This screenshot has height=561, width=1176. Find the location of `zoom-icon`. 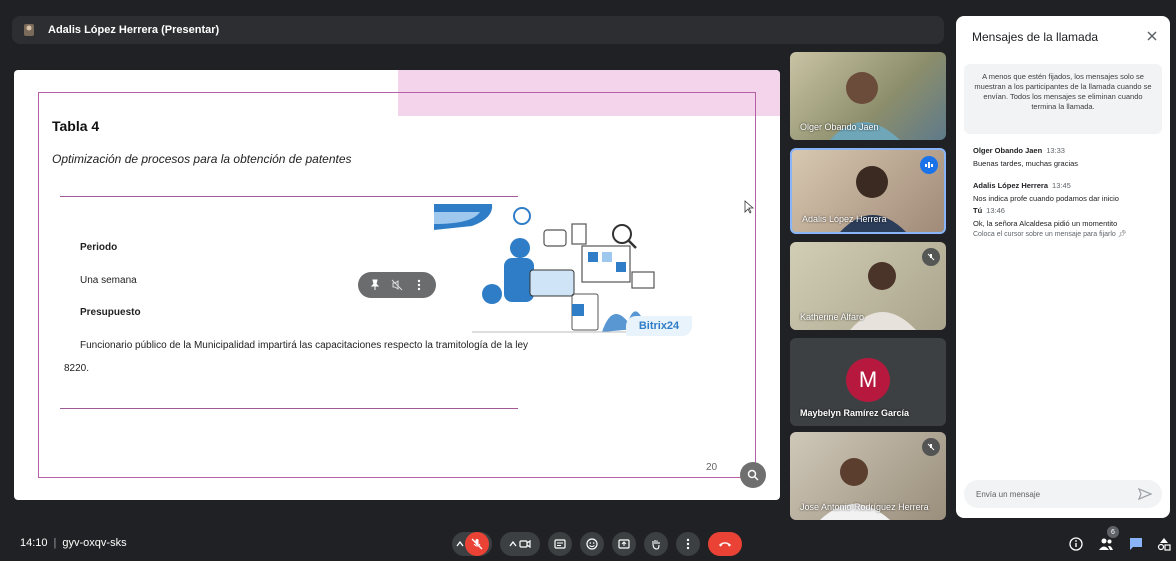

zoom-icon is located at coordinates (753, 475).